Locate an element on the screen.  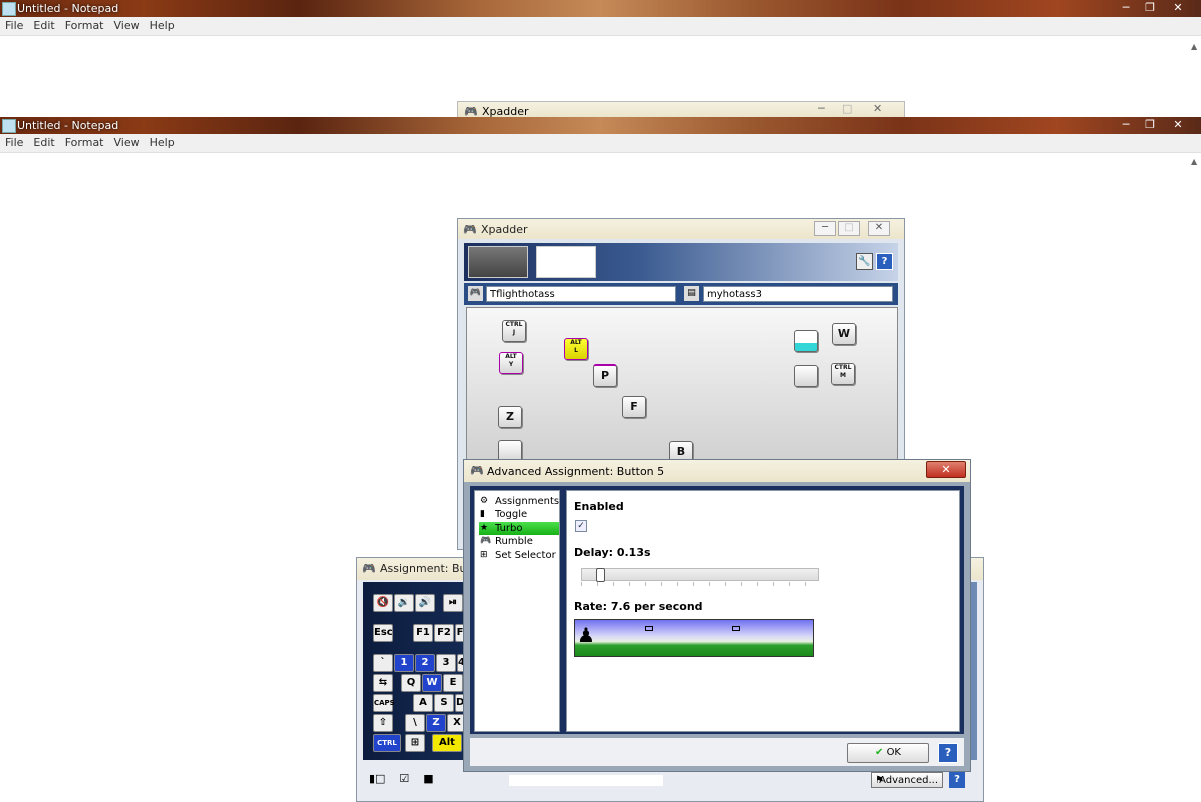
key-s: S is located at coordinates (444, 703).